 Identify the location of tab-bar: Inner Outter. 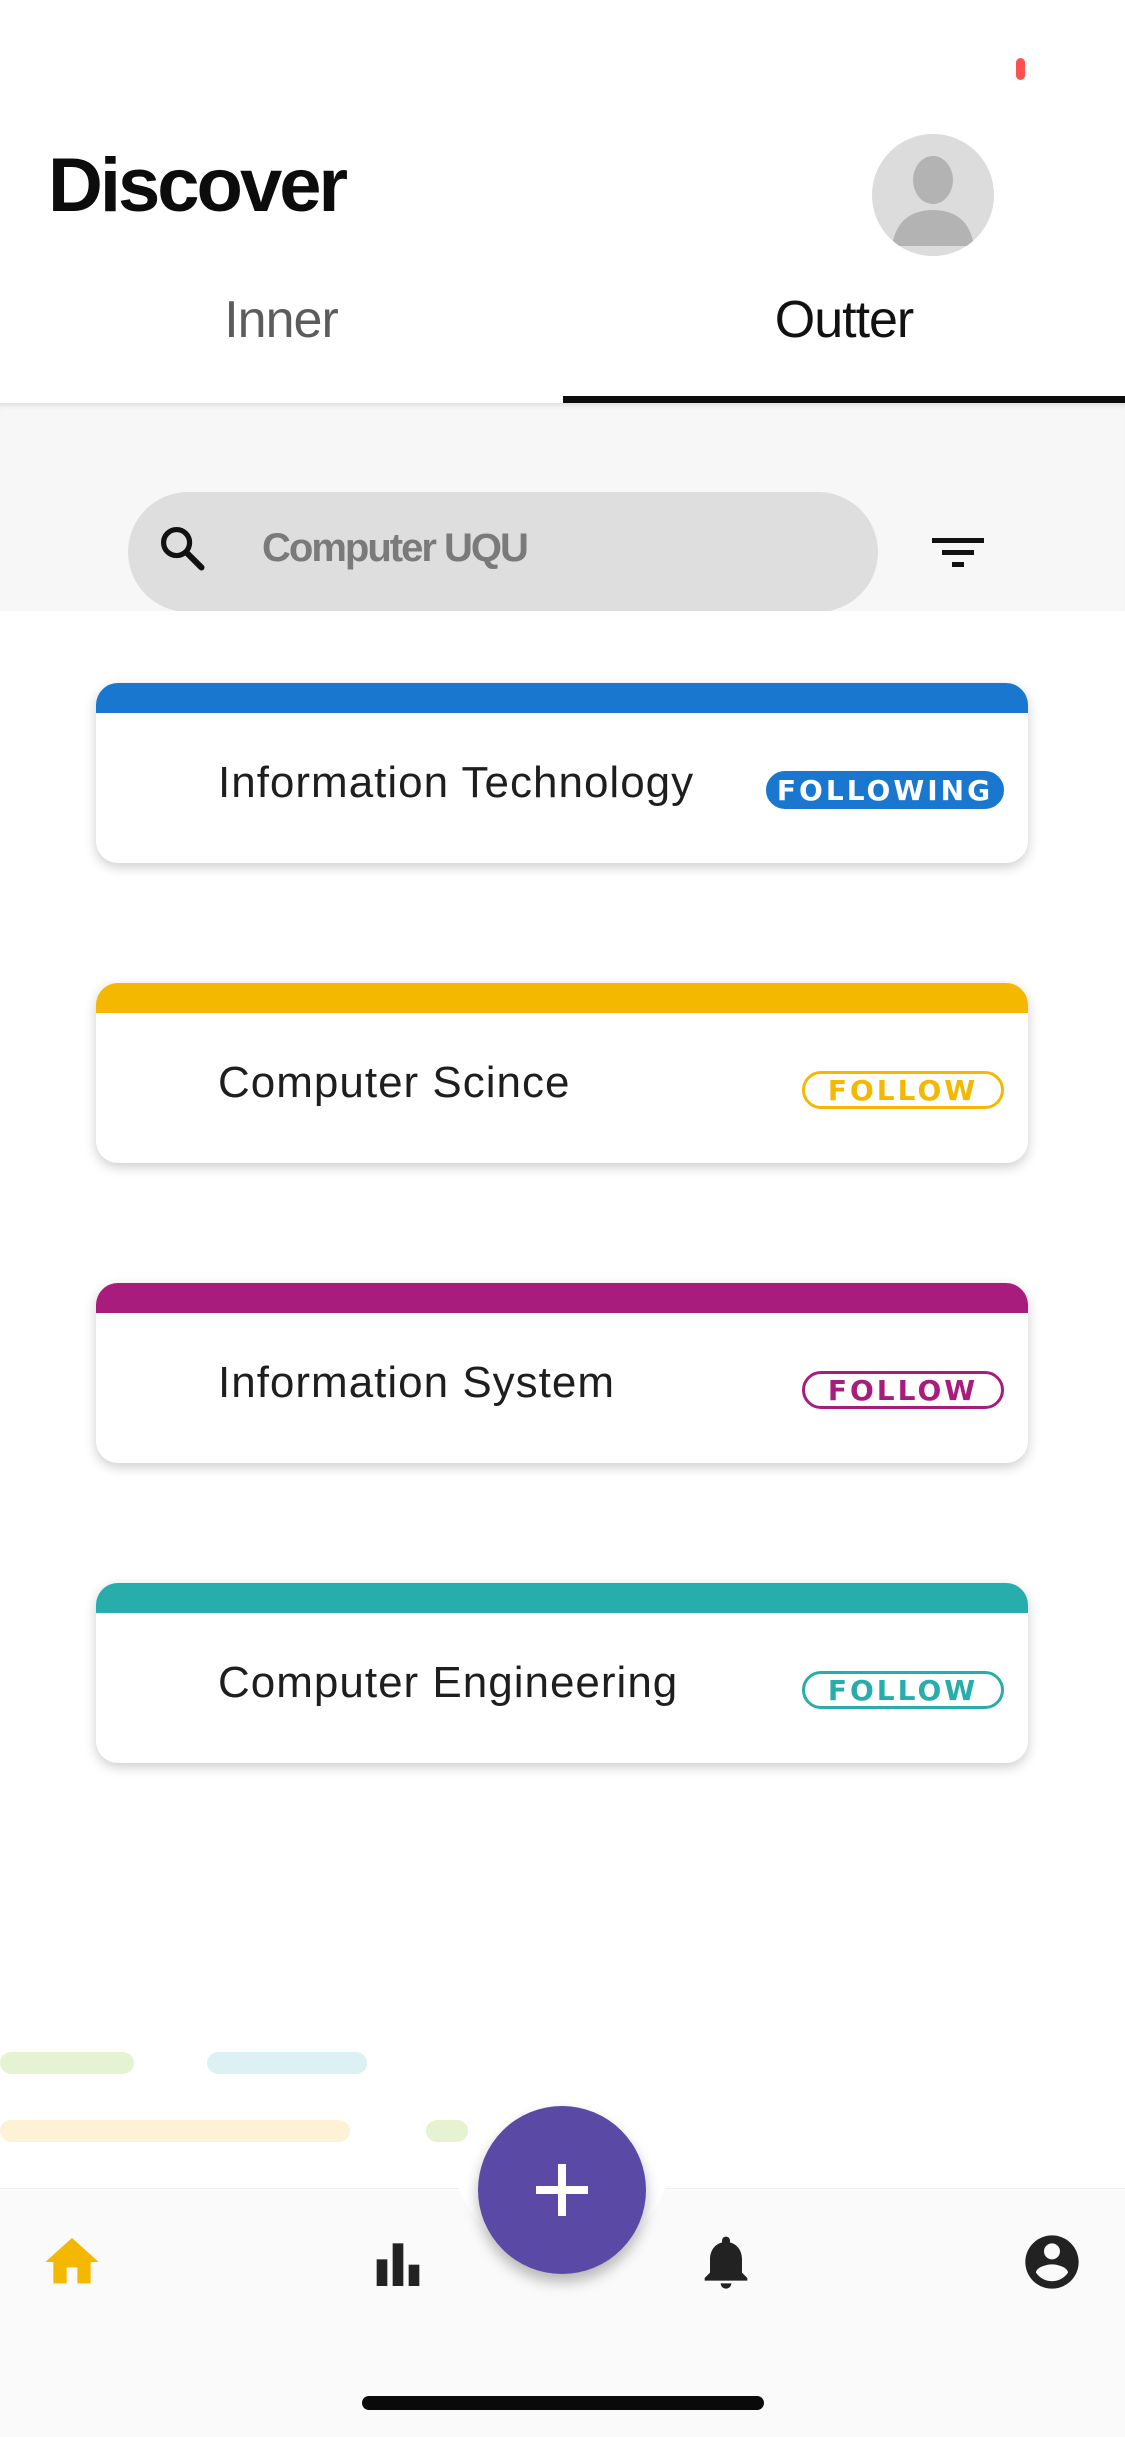
(562, 346).